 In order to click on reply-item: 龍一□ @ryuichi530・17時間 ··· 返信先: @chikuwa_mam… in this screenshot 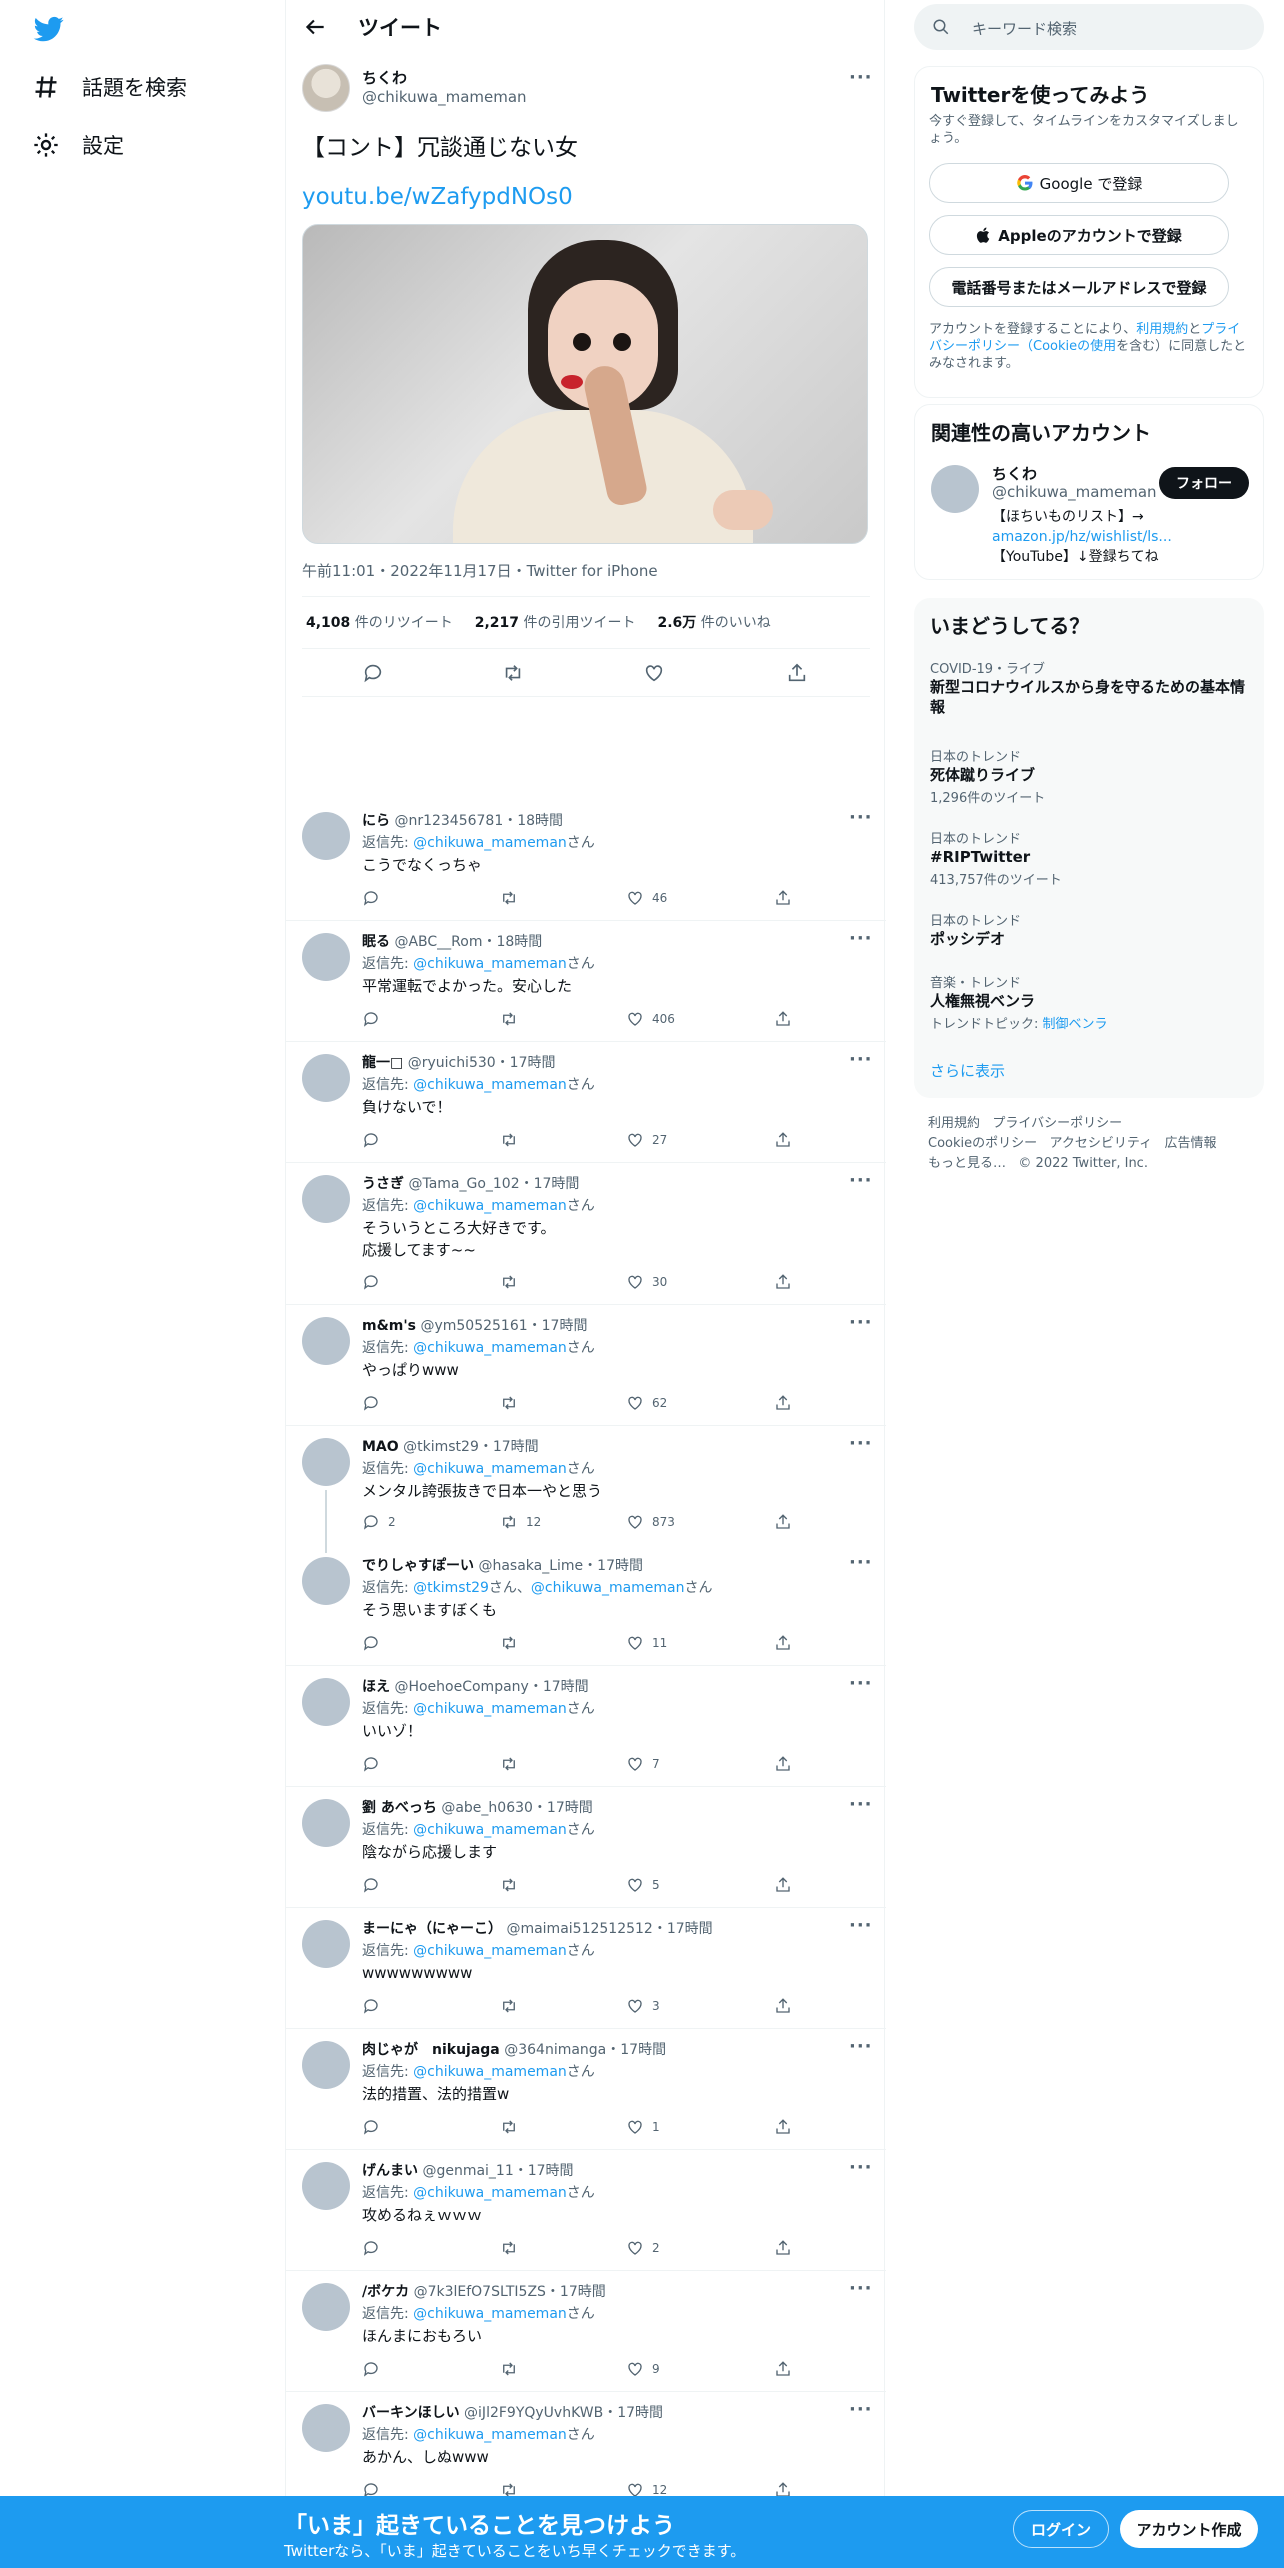, I will do `click(586, 1102)`.